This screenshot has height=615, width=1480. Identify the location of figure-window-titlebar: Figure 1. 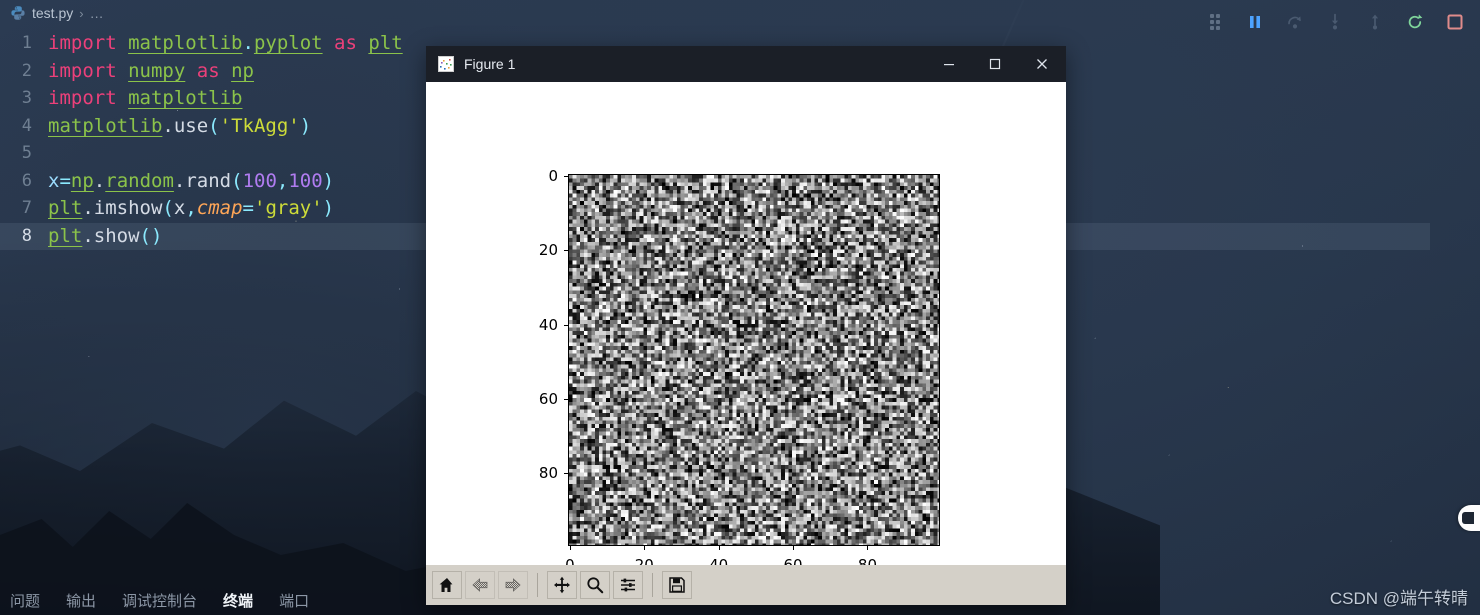
(746, 64).